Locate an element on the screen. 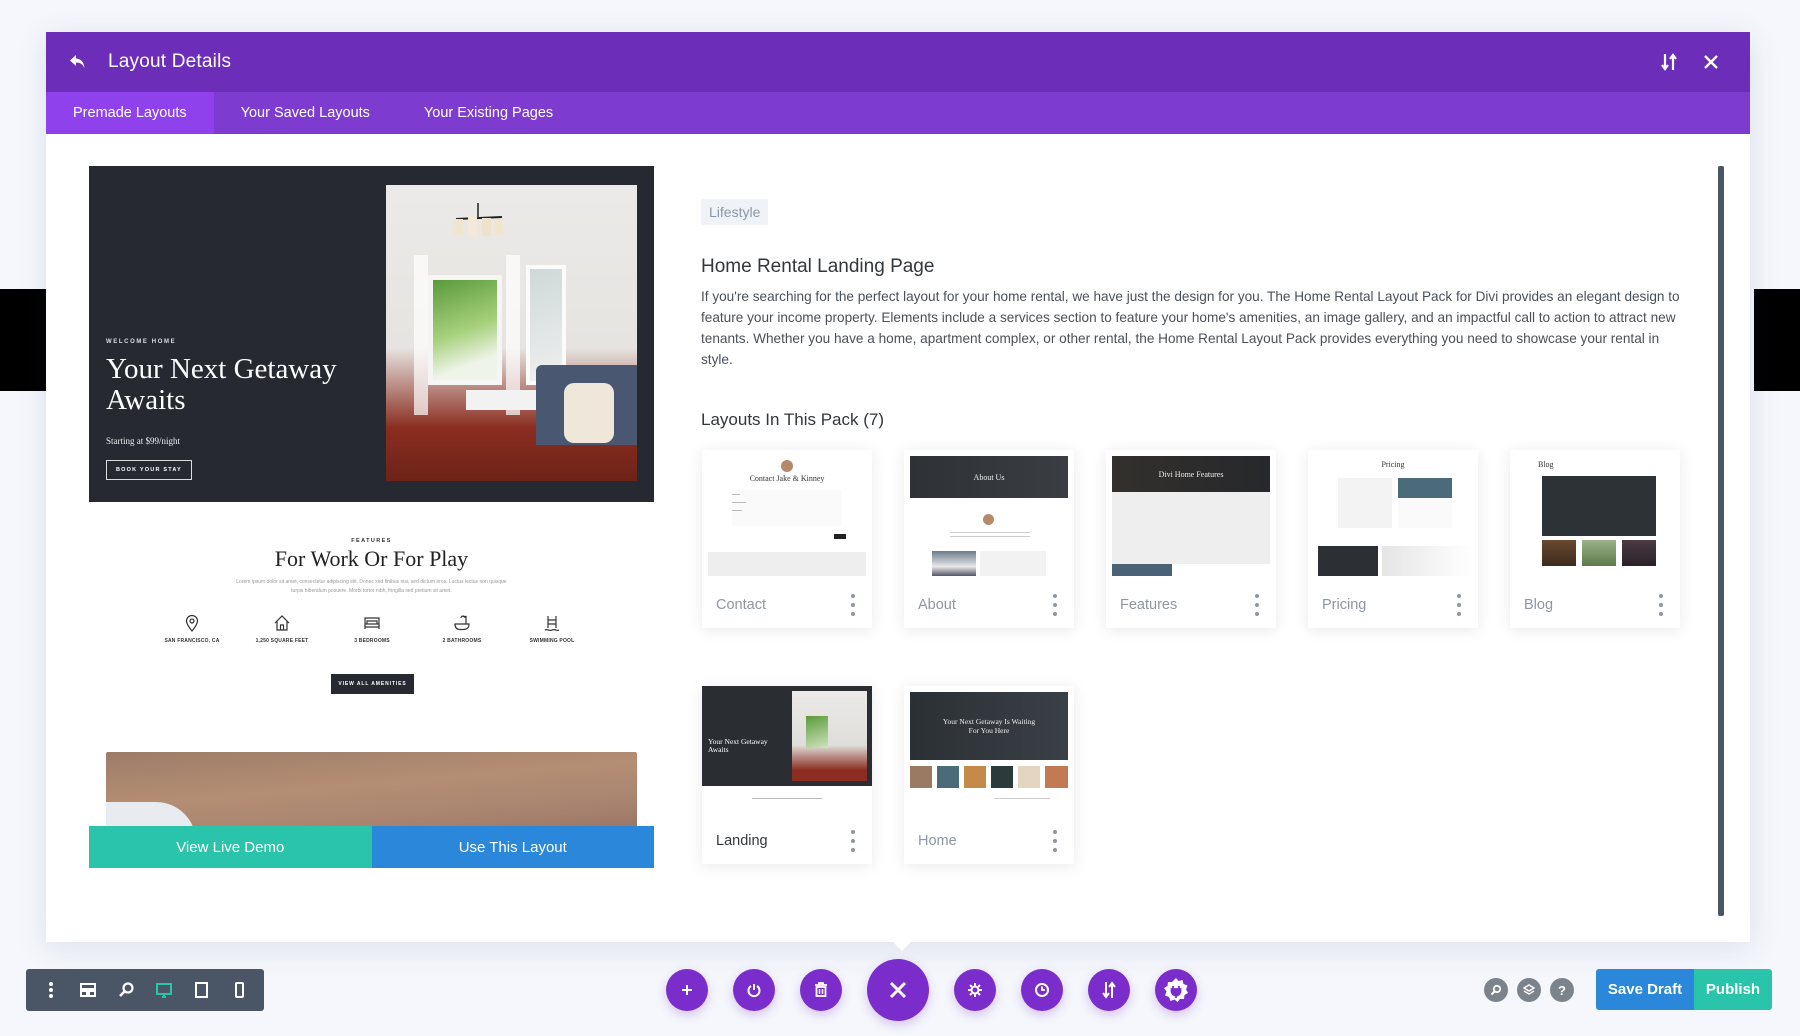 This screenshot has height=1036, width=1800. blog-thumbnail: Blog is located at coordinates (1595, 516).